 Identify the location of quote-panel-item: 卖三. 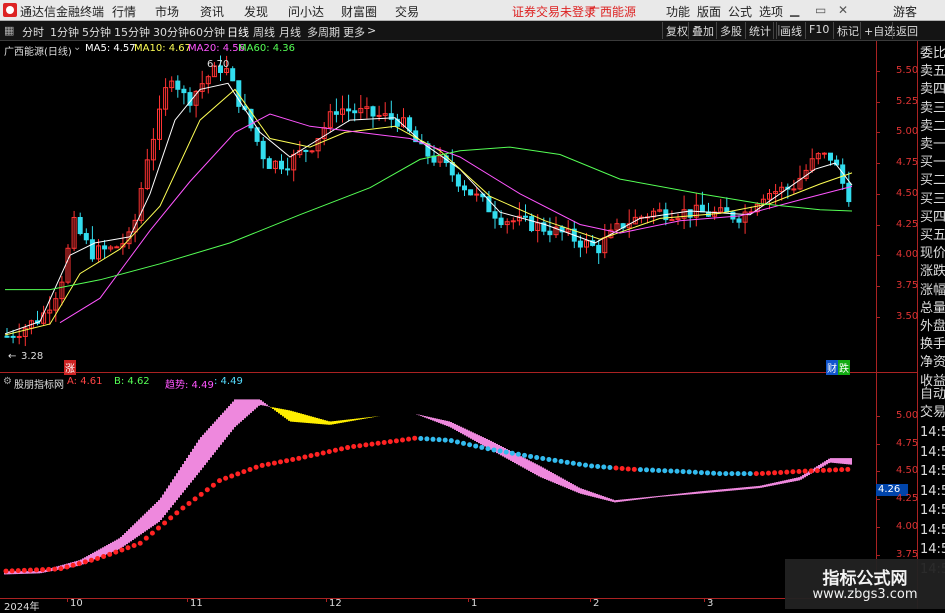
(932, 109).